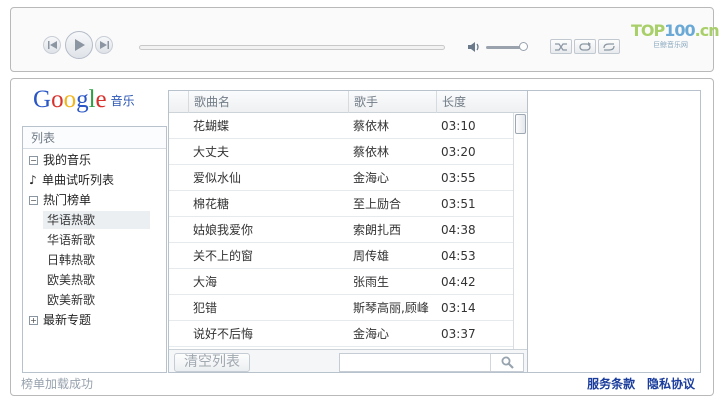  Describe the element at coordinates (458, 152) in the screenshot. I see `song-length: 03:20` at that location.